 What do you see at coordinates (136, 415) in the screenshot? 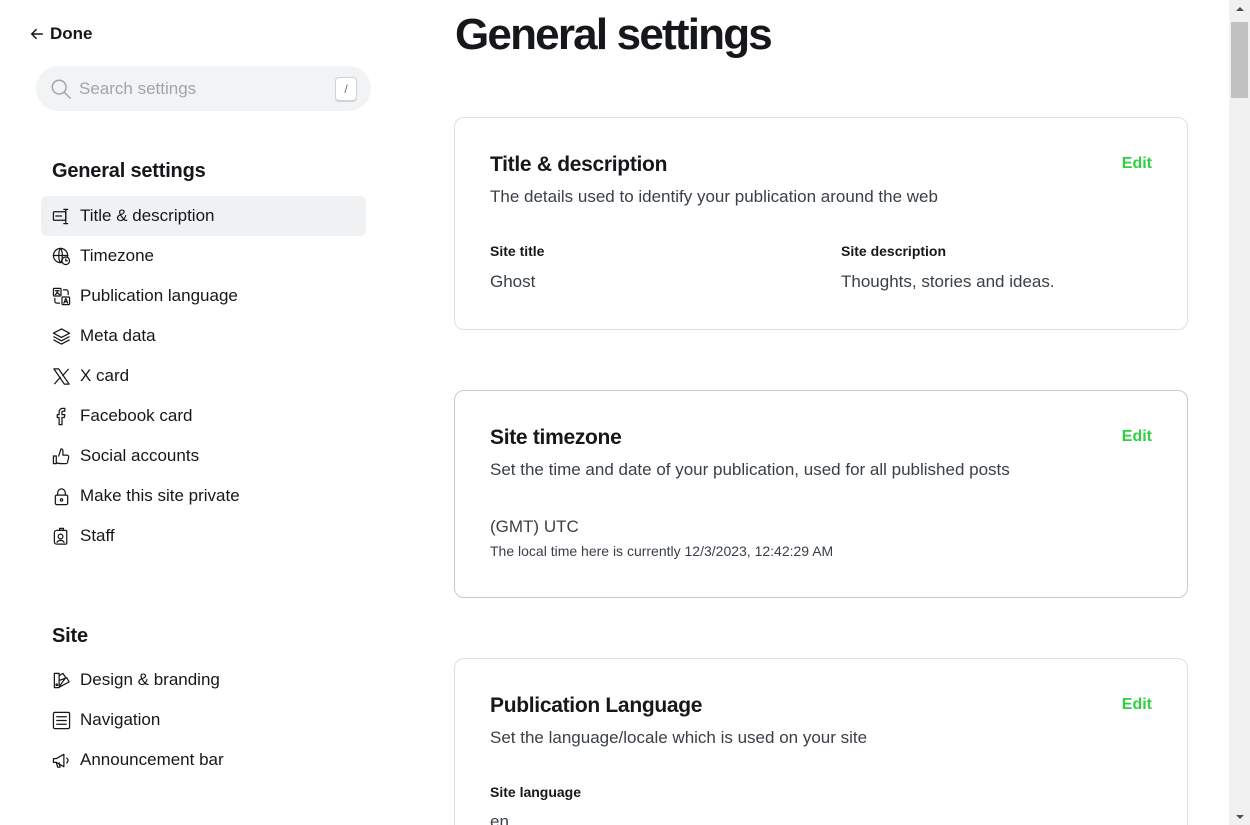
I see `sidebar-item-label: Facebook card` at bounding box center [136, 415].